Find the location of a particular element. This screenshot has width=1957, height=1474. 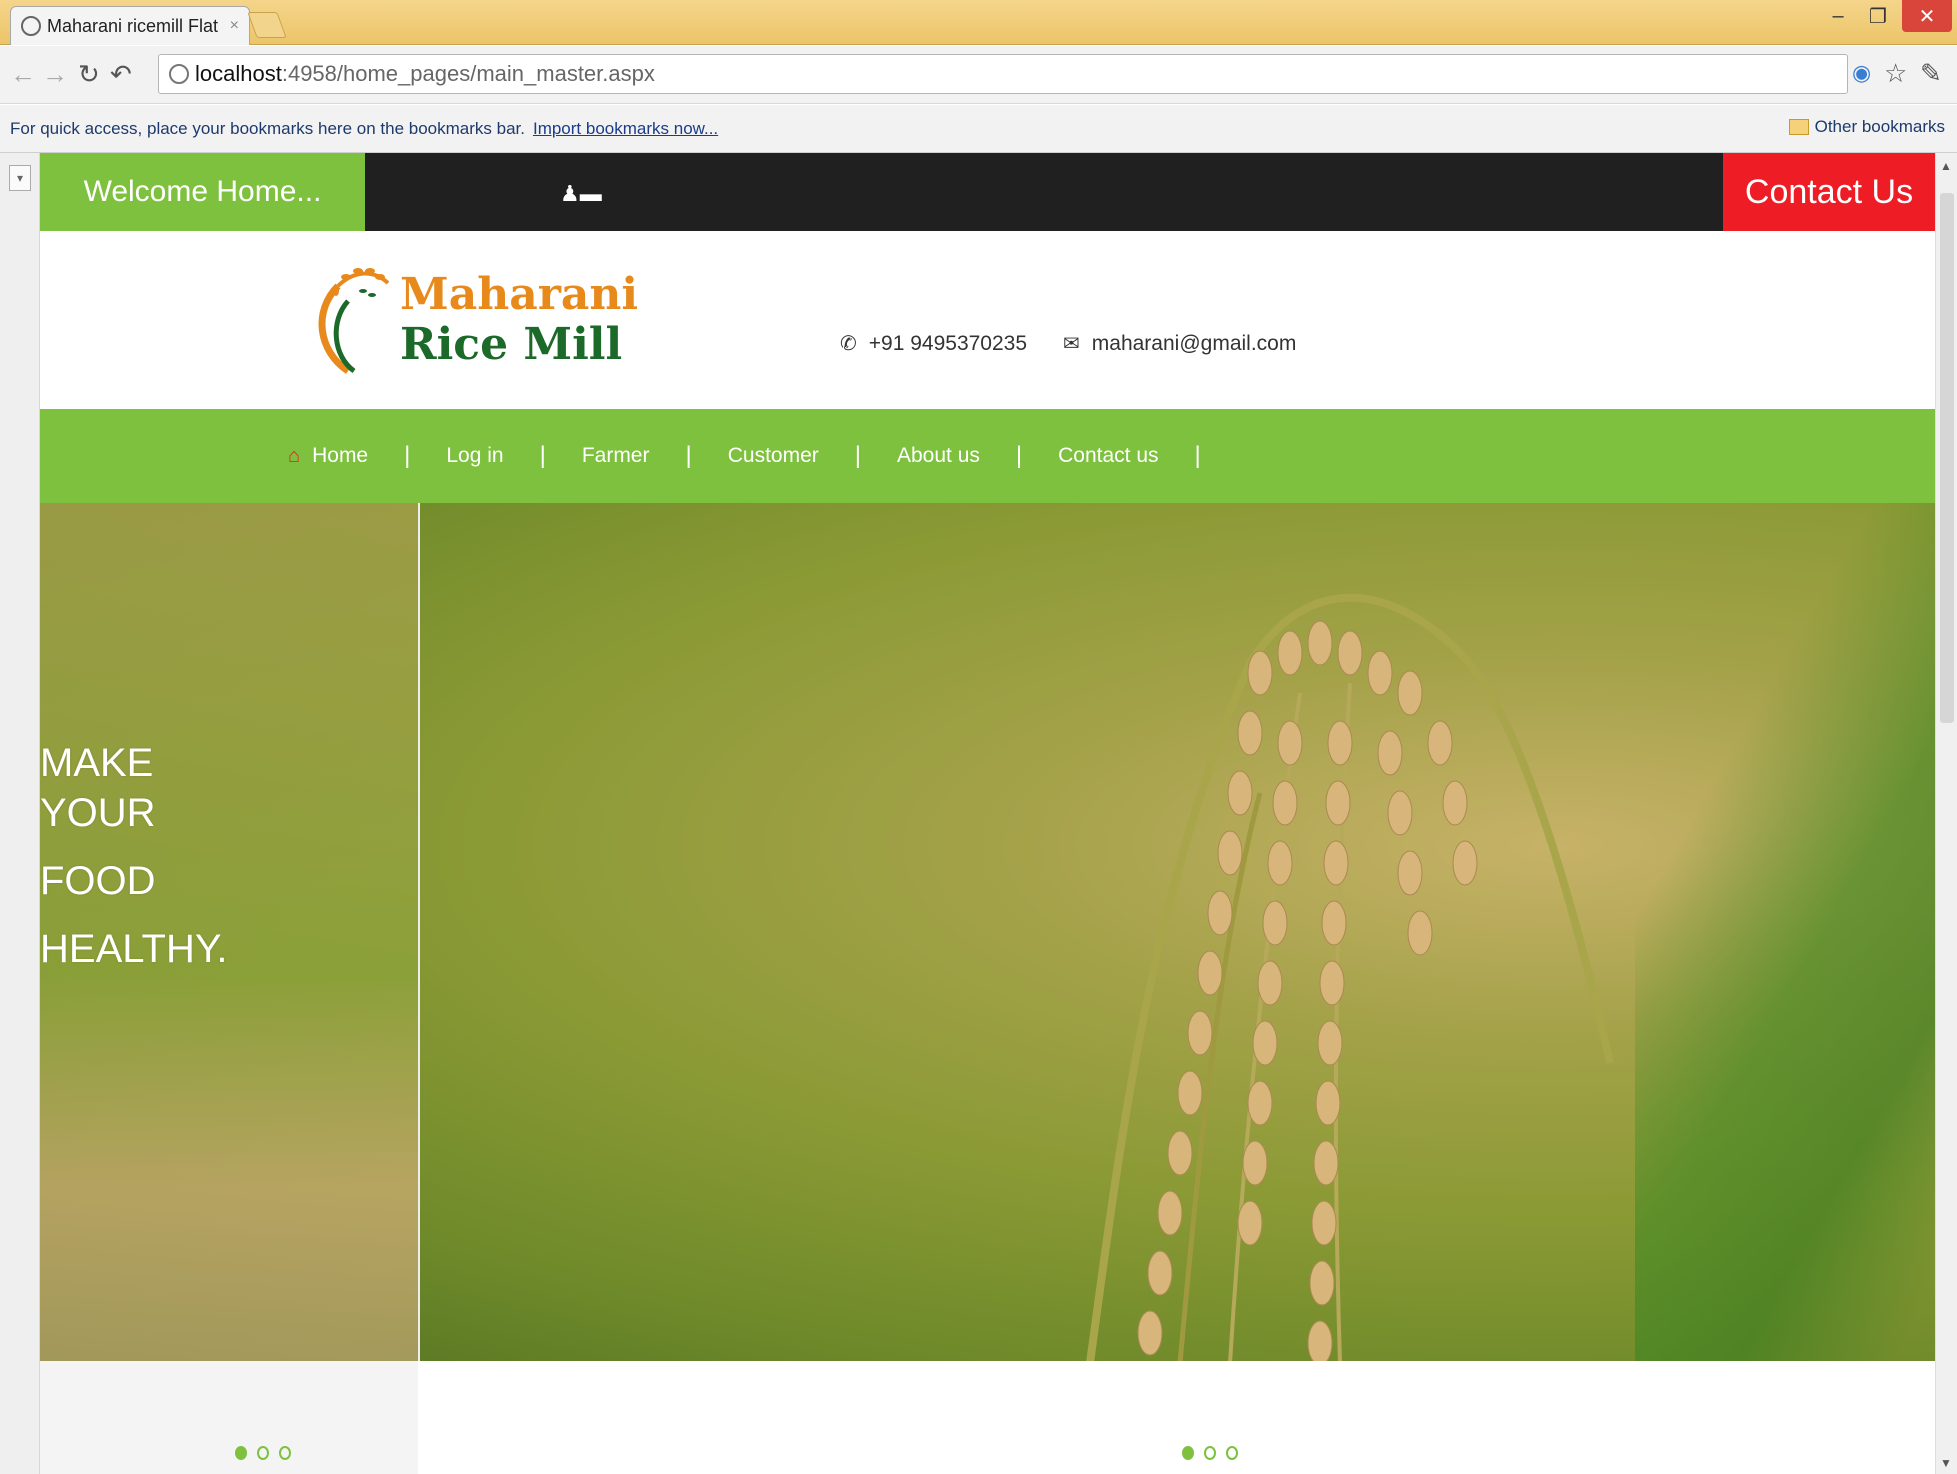

contact-info: ✆ +91 9495370235 ✉ maharani@gmail.com is located at coordinates (1068, 343).